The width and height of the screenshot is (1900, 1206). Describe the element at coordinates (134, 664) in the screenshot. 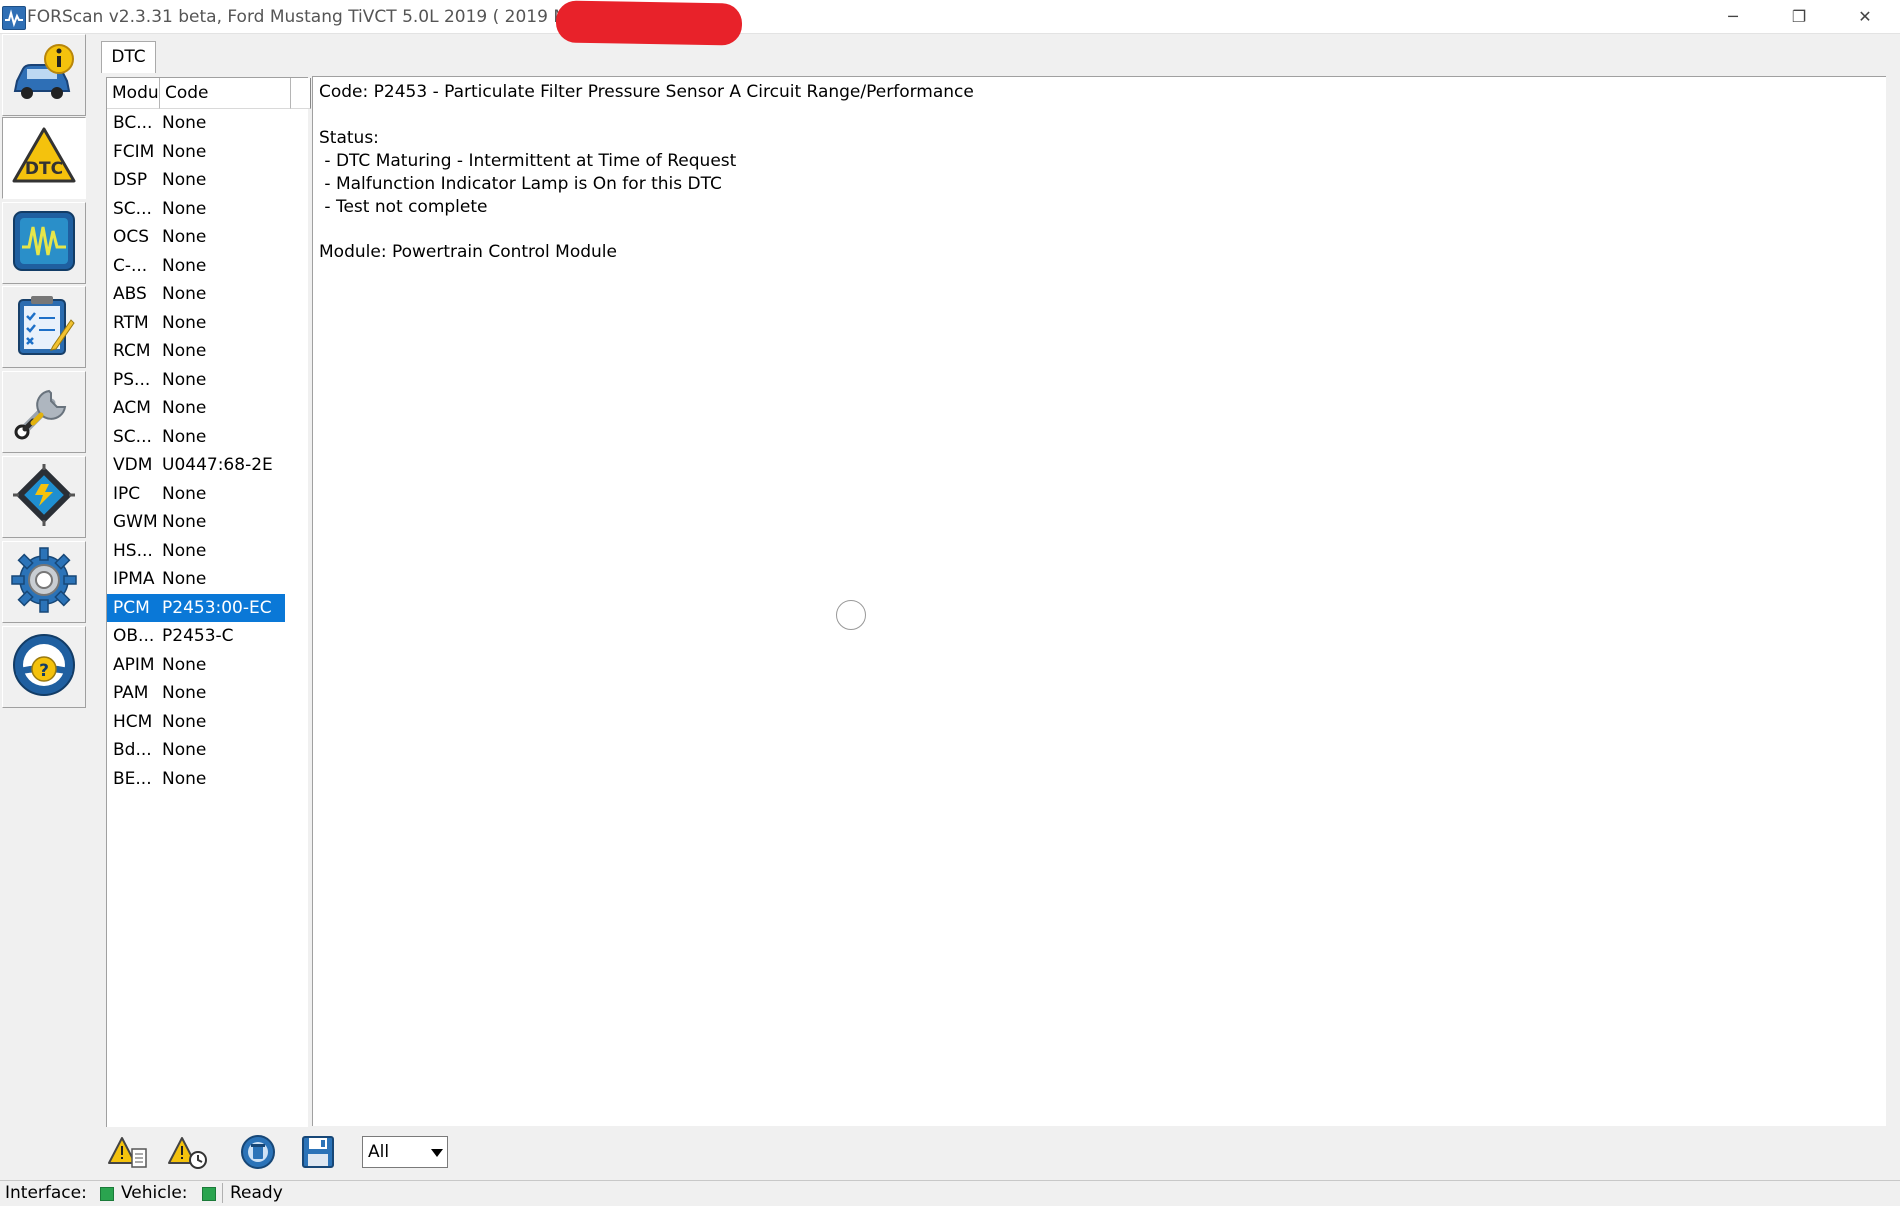

I see `module-cell: APIM` at that location.